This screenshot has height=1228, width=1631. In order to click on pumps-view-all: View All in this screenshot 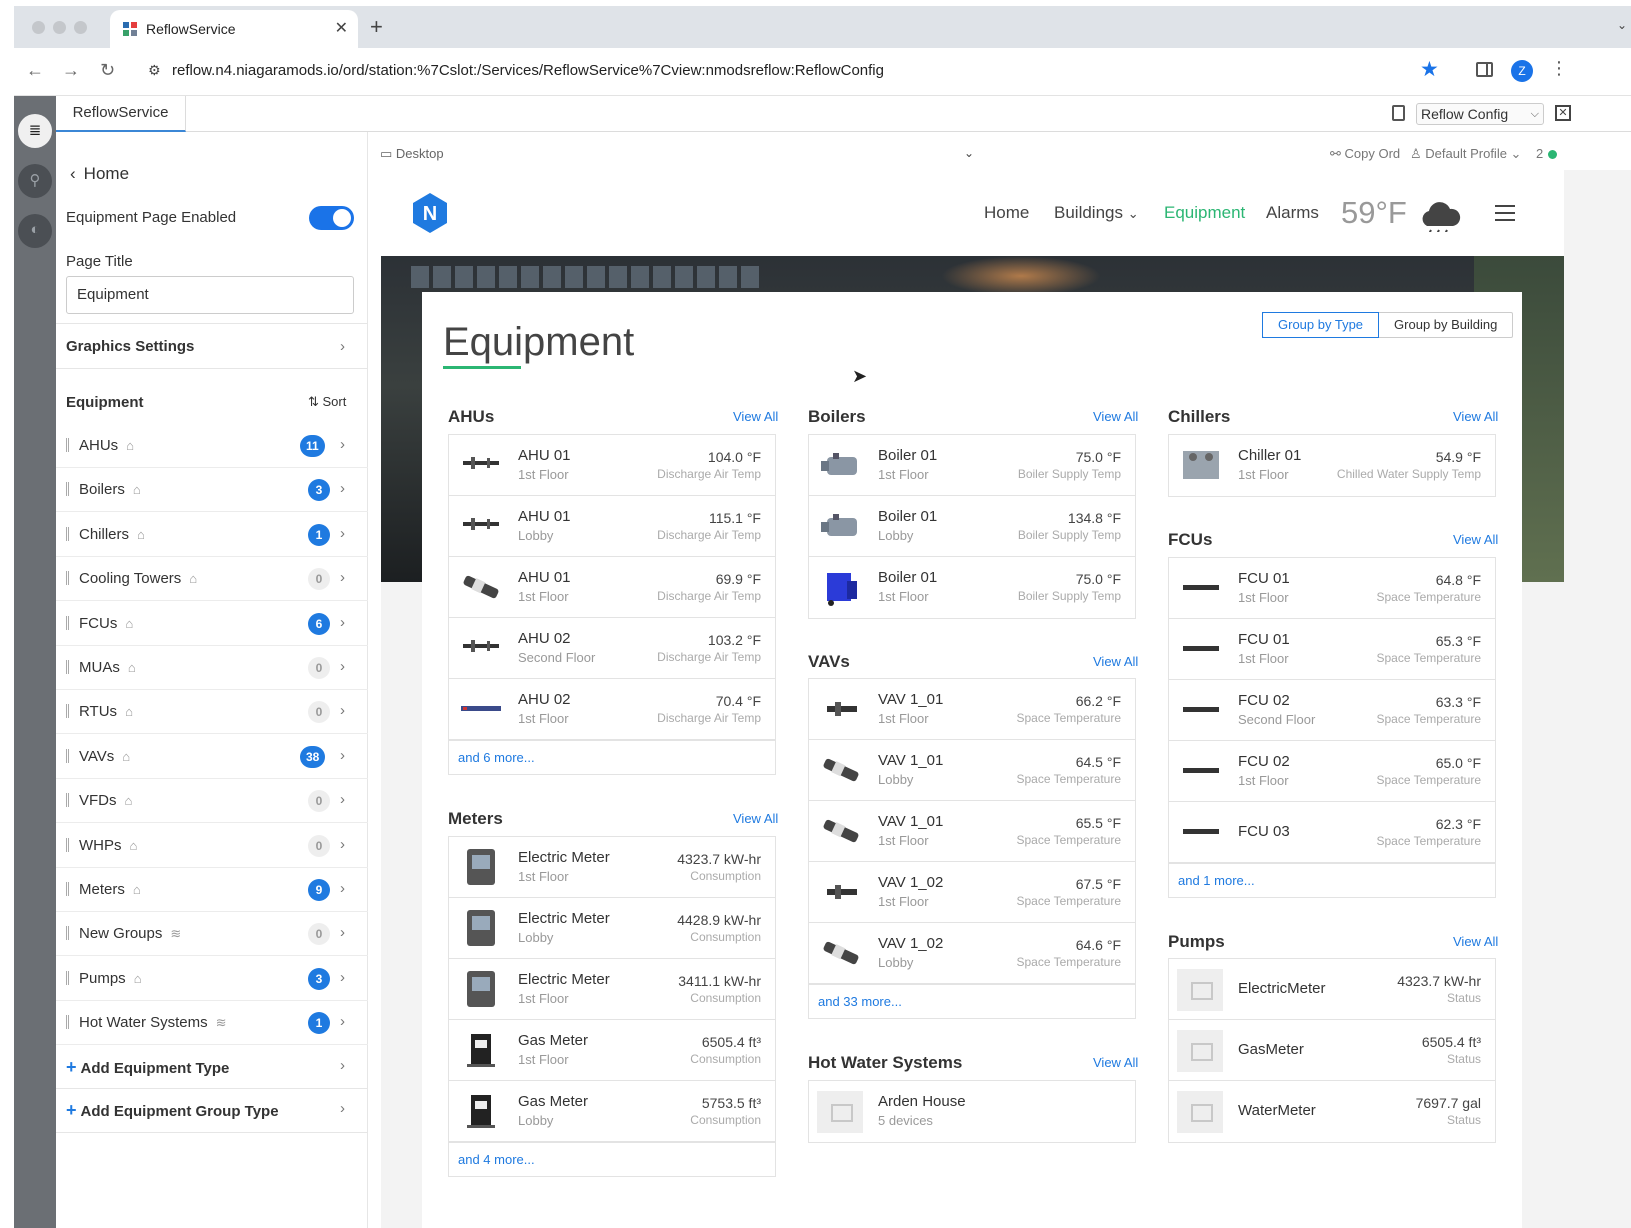, I will do `click(1475, 941)`.